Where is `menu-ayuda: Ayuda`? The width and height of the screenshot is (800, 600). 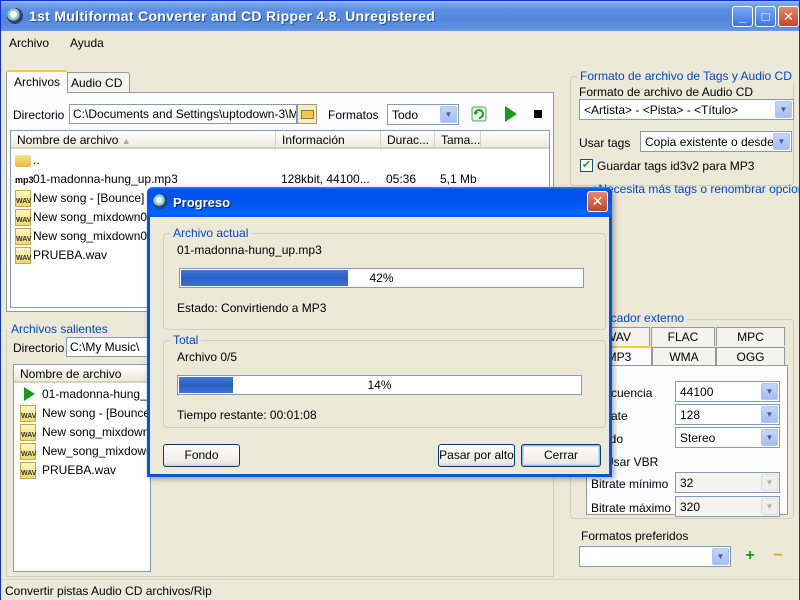
menu-ayuda: Ayuda is located at coordinates (87, 43).